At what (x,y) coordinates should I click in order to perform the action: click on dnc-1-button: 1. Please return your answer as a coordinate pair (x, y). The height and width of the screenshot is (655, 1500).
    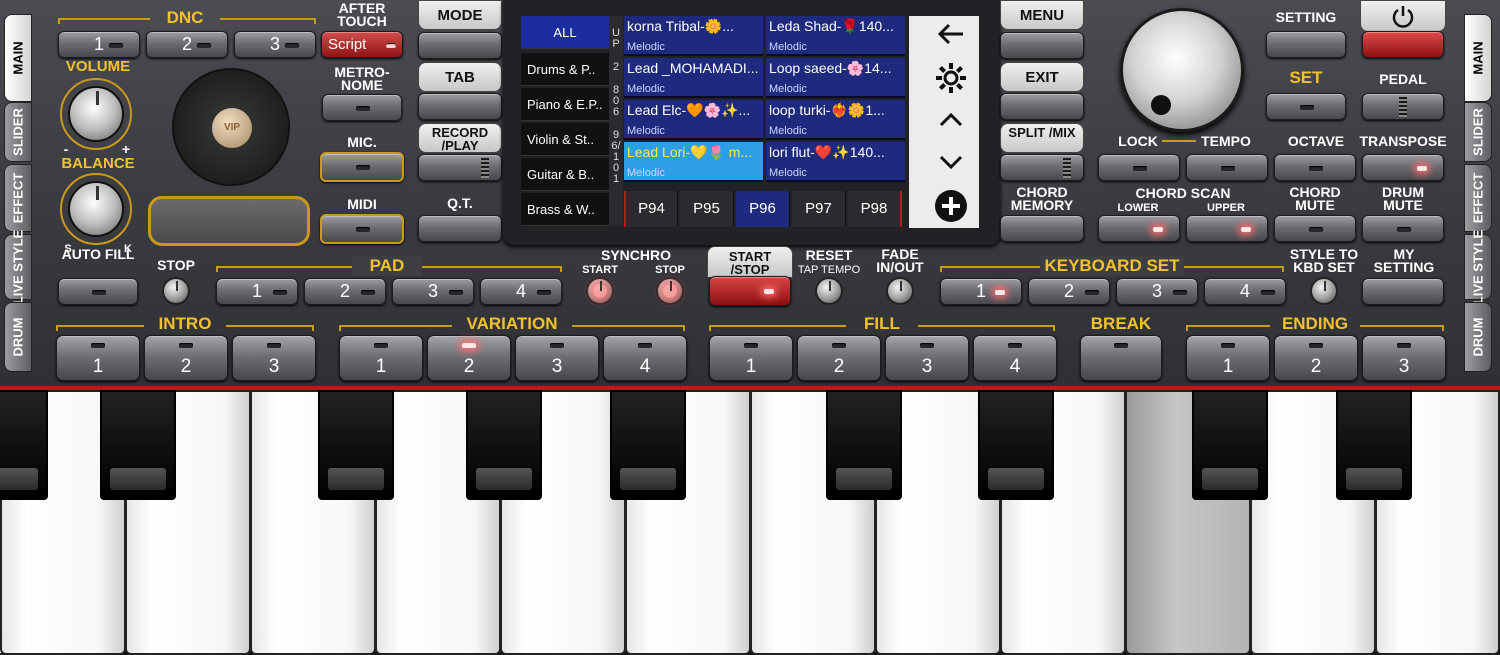
    Looking at the image, I should click on (99, 44).